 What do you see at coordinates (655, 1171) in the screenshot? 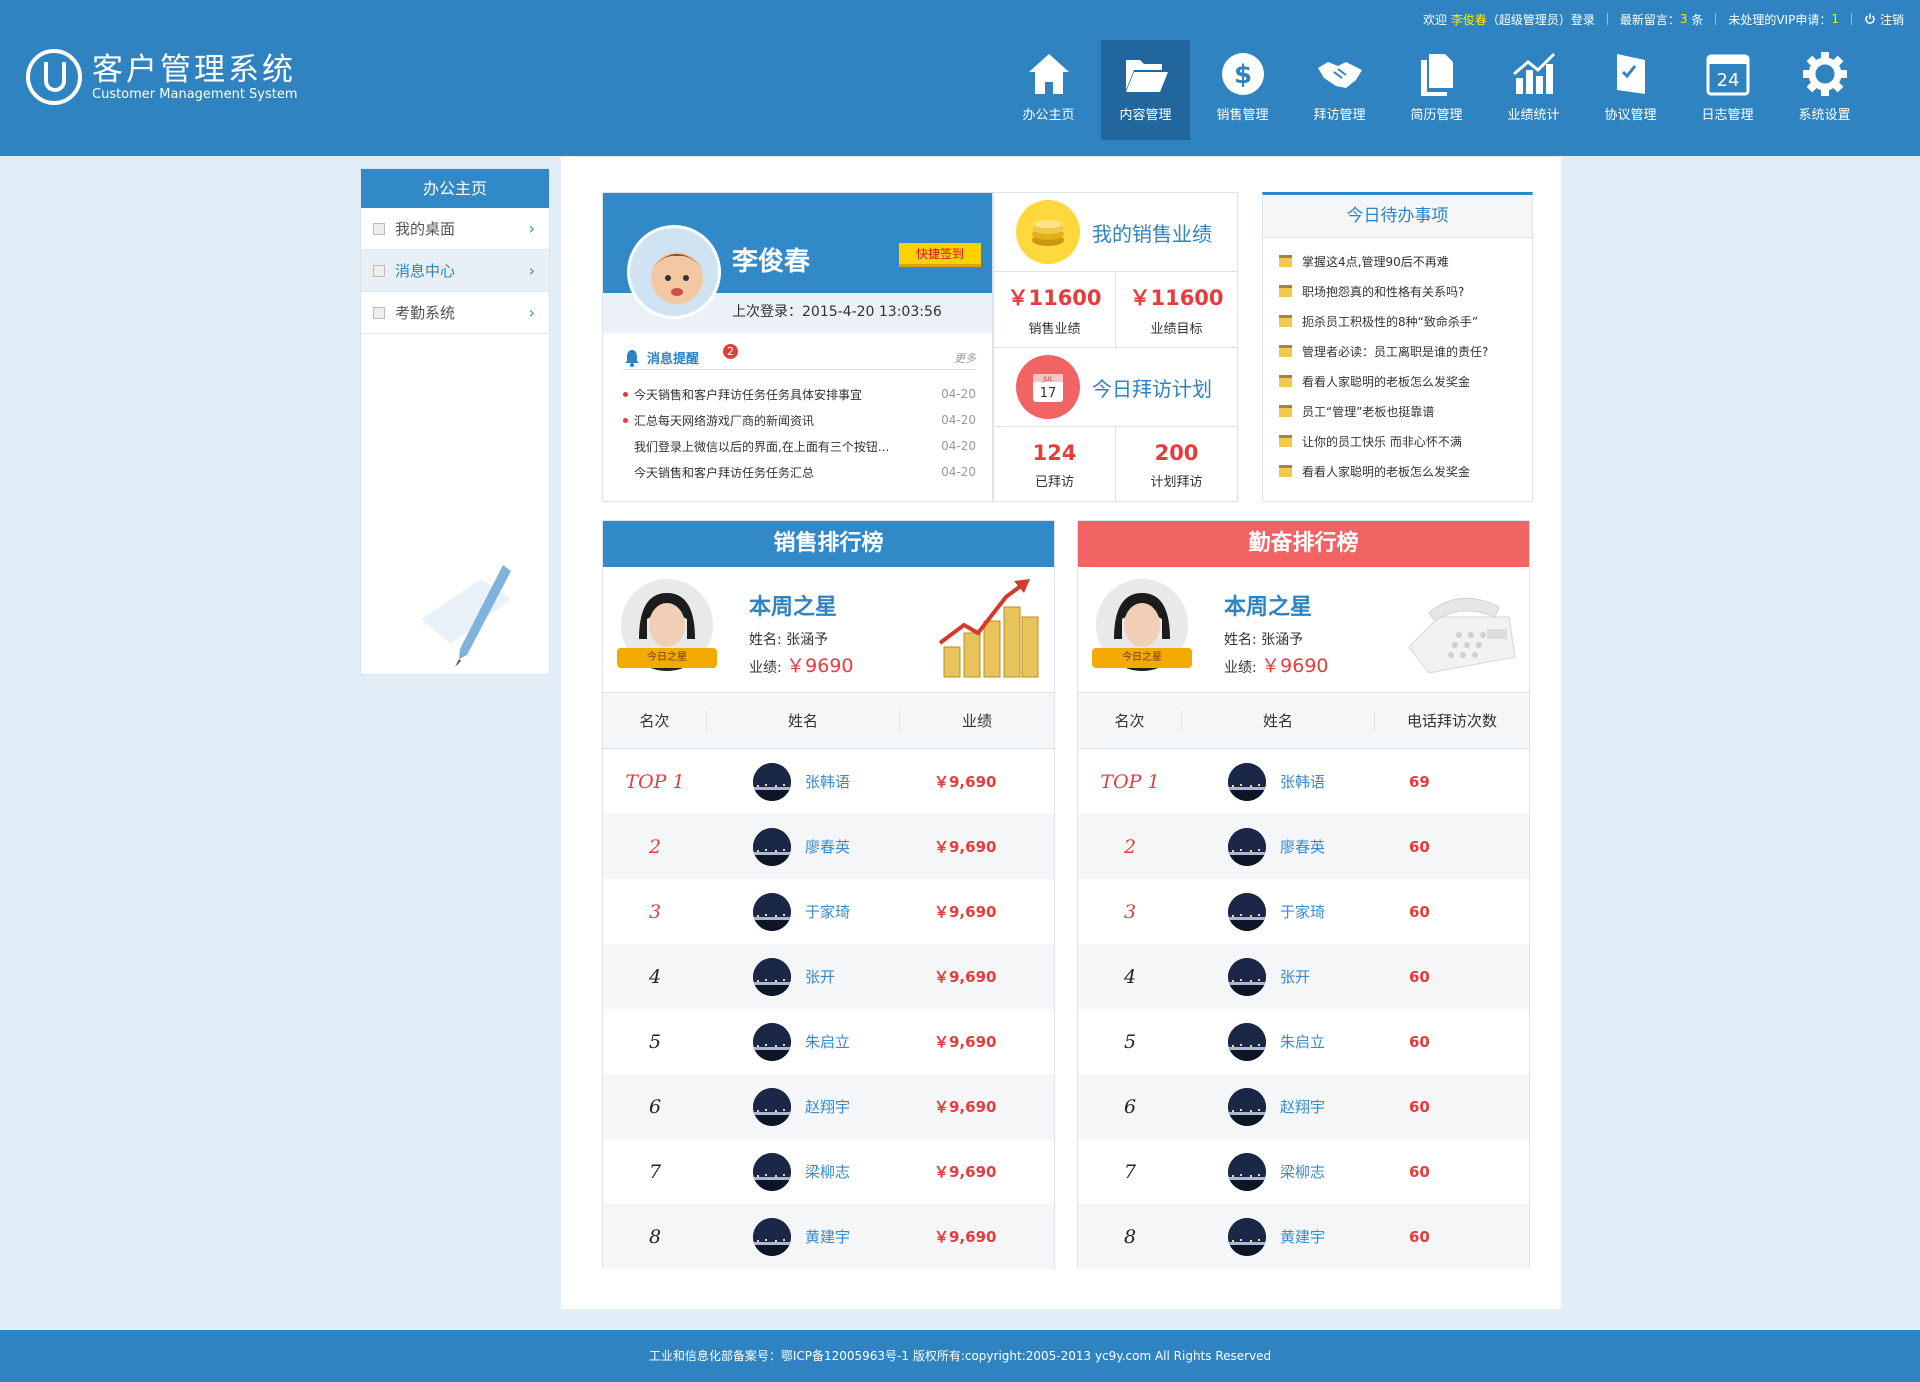
I see `rank-number: 7` at bounding box center [655, 1171].